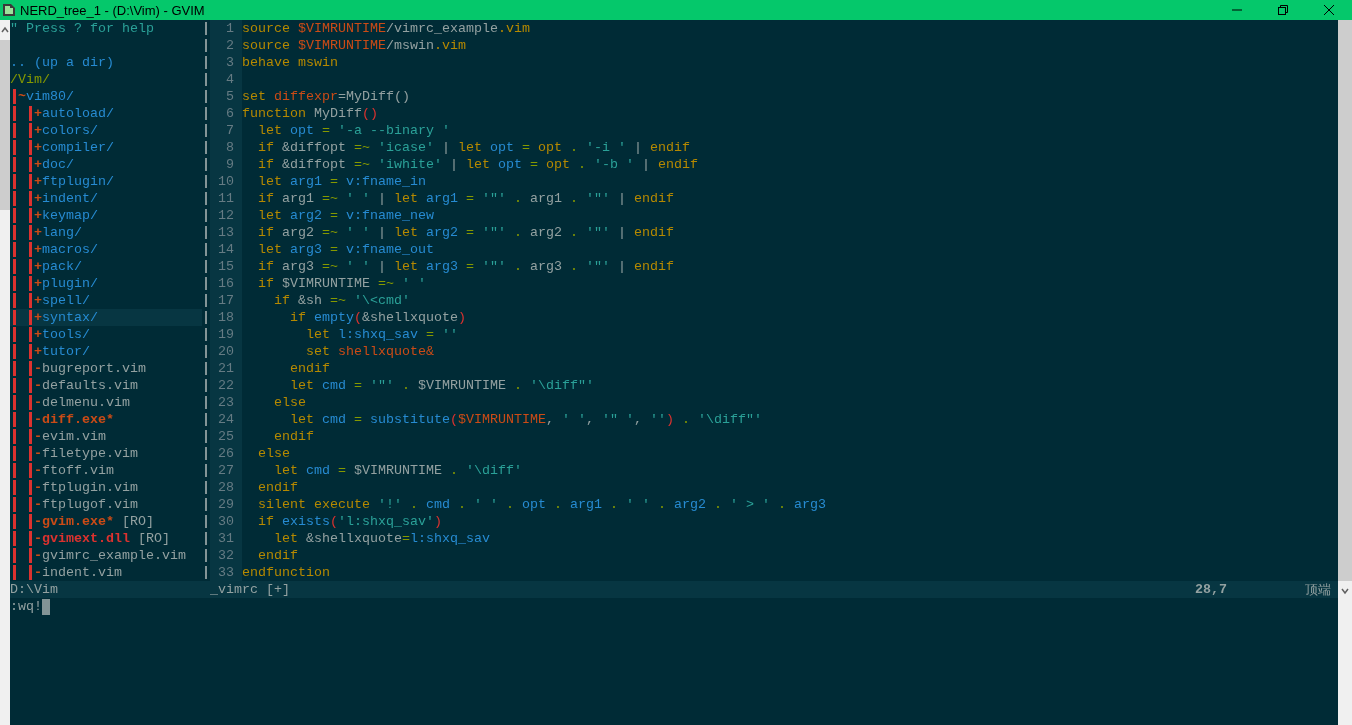  What do you see at coordinates (341, 283) in the screenshot?
I see `code-line: if $VIMRUNTIME =~ ' '` at bounding box center [341, 283].